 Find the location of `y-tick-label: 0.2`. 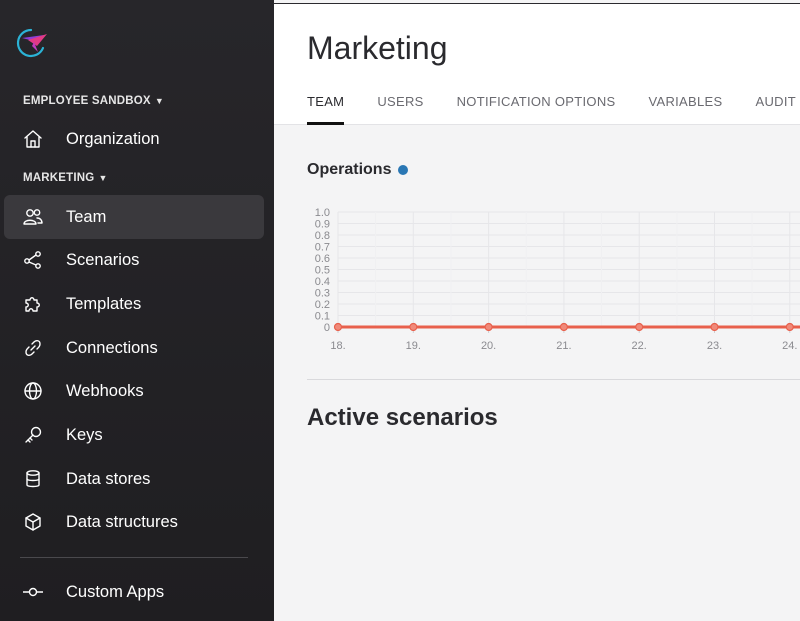

y-tick-label: 0.2 is located at coordinates (322, 305).